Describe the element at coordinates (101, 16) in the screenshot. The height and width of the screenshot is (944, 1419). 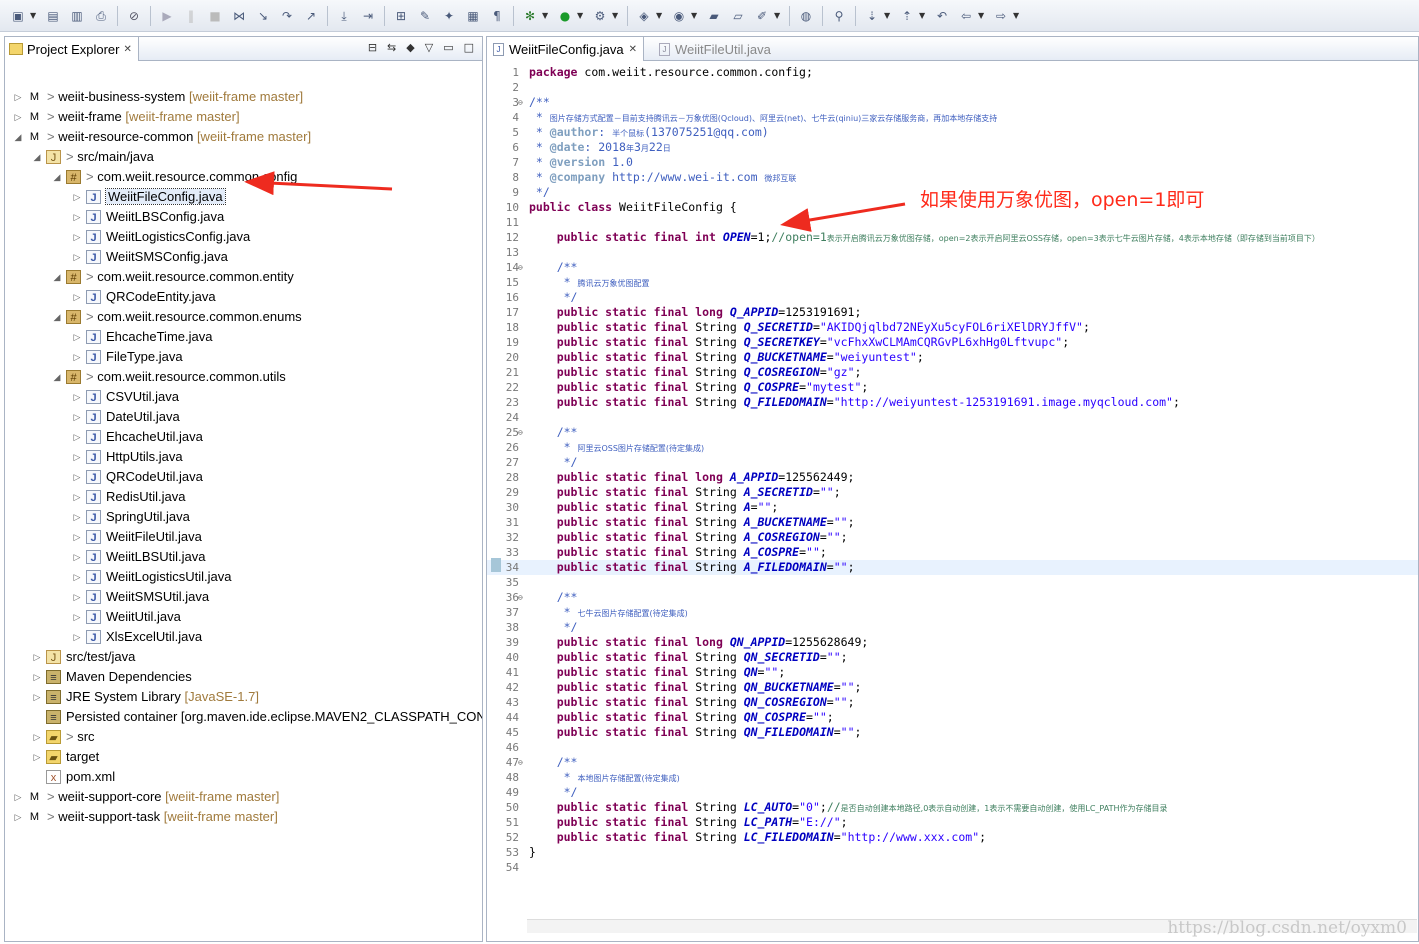
I see `print-icon: ⎙` at that location.